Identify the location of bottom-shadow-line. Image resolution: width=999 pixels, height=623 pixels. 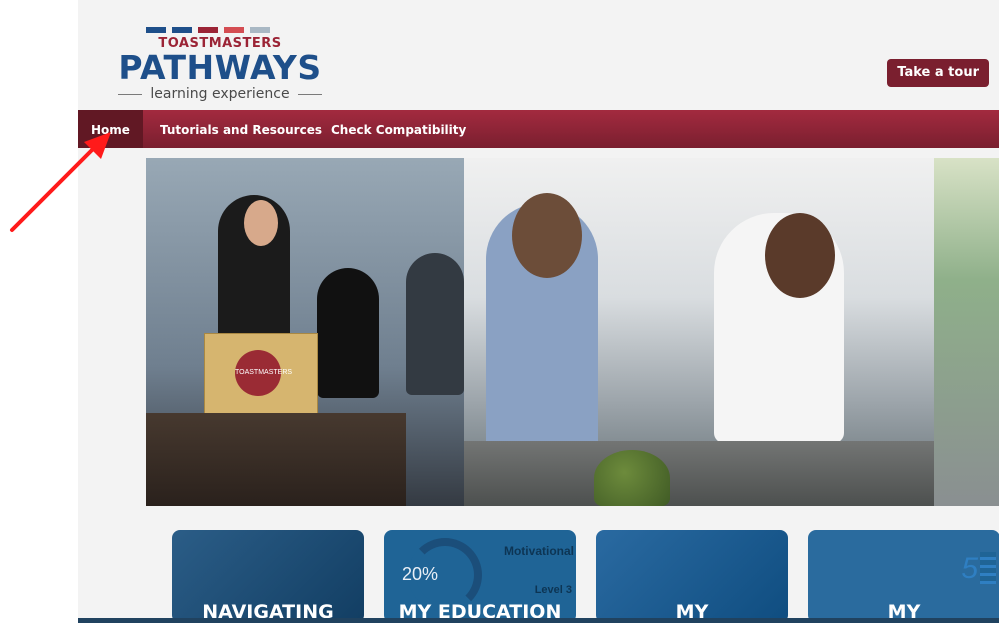
(538, 620).